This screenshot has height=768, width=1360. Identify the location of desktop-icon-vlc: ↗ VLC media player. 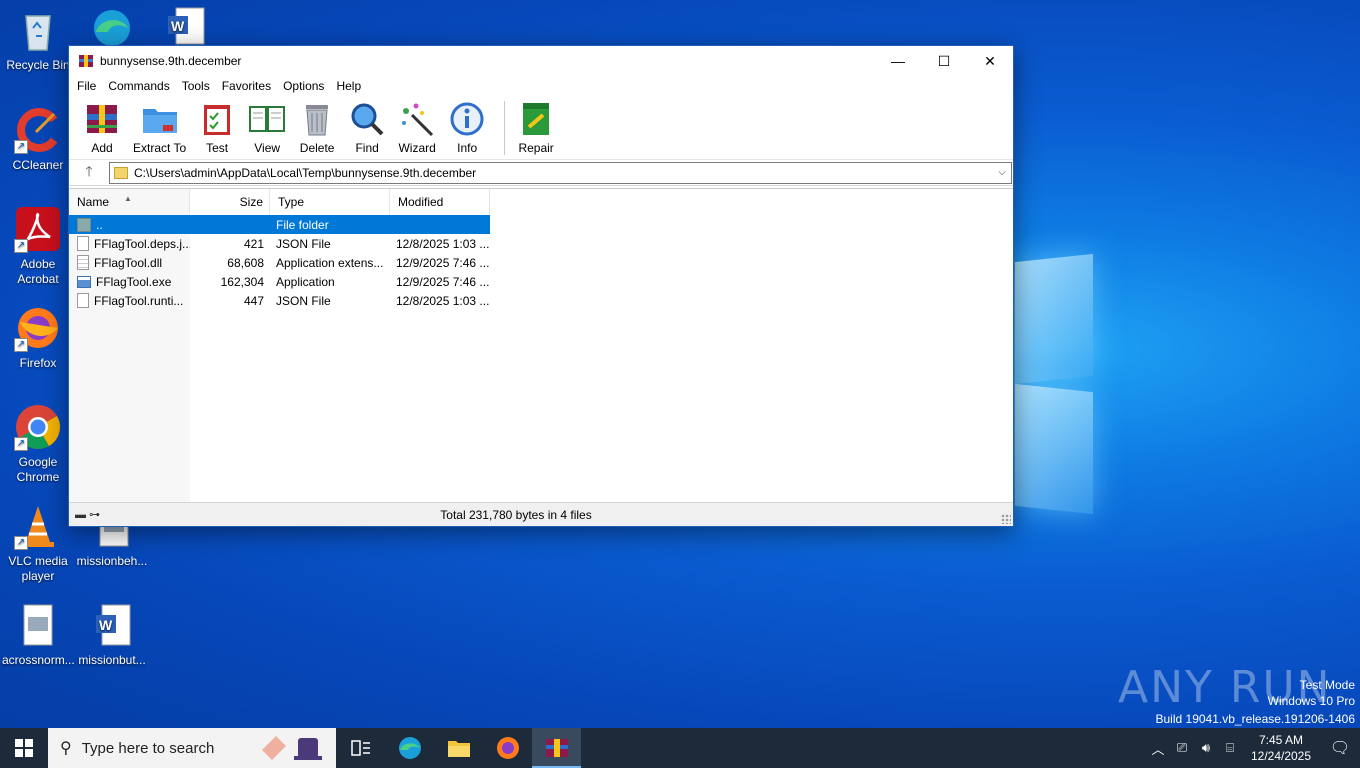
(38, 543).